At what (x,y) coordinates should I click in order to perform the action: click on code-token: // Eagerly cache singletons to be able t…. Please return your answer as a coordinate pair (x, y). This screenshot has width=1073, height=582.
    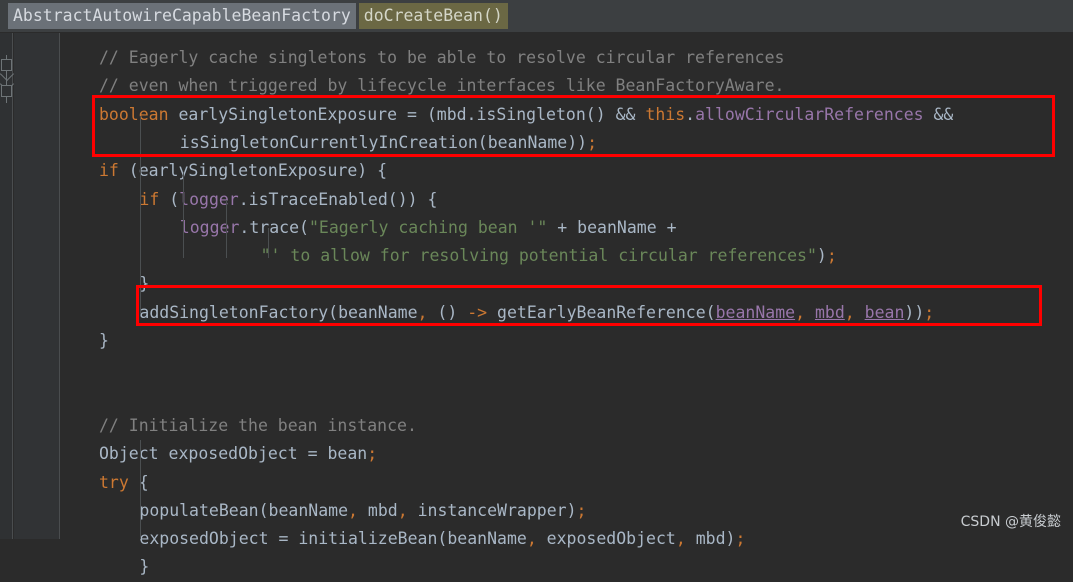
    Looking at the image, I should click on (442, 57).